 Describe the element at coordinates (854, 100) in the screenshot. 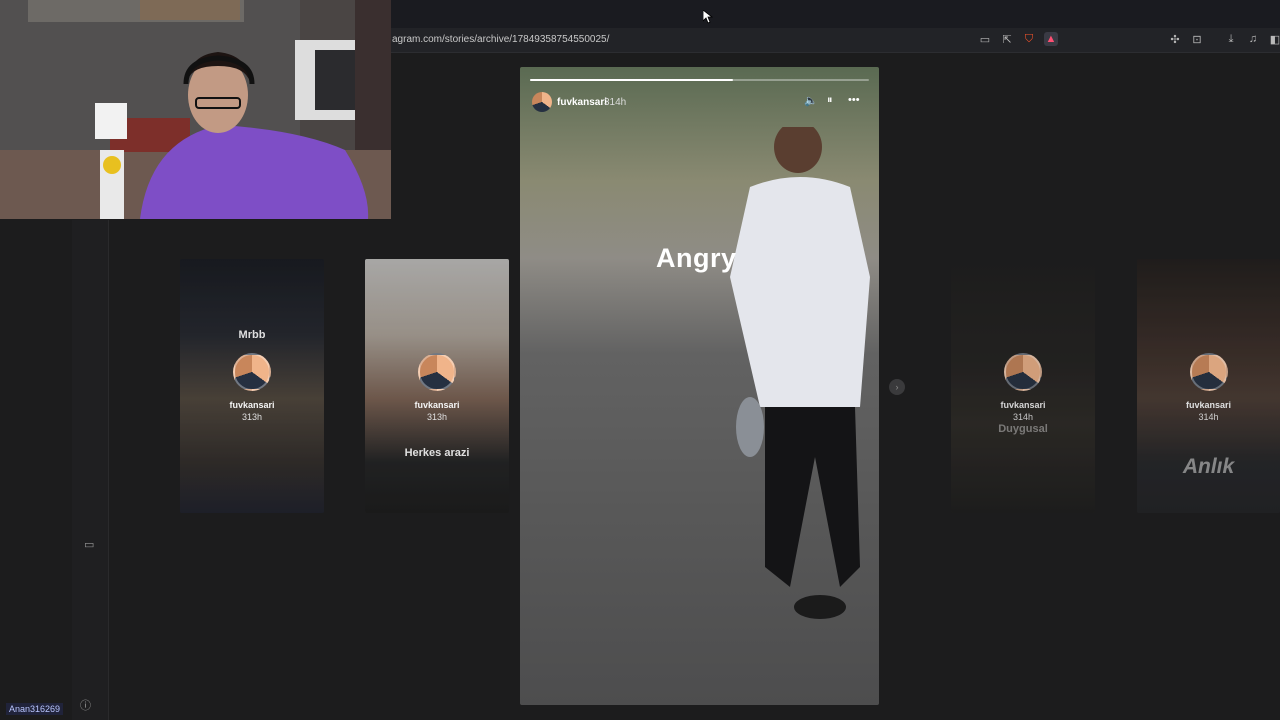

I see `more-options-icon: •••` at that location.